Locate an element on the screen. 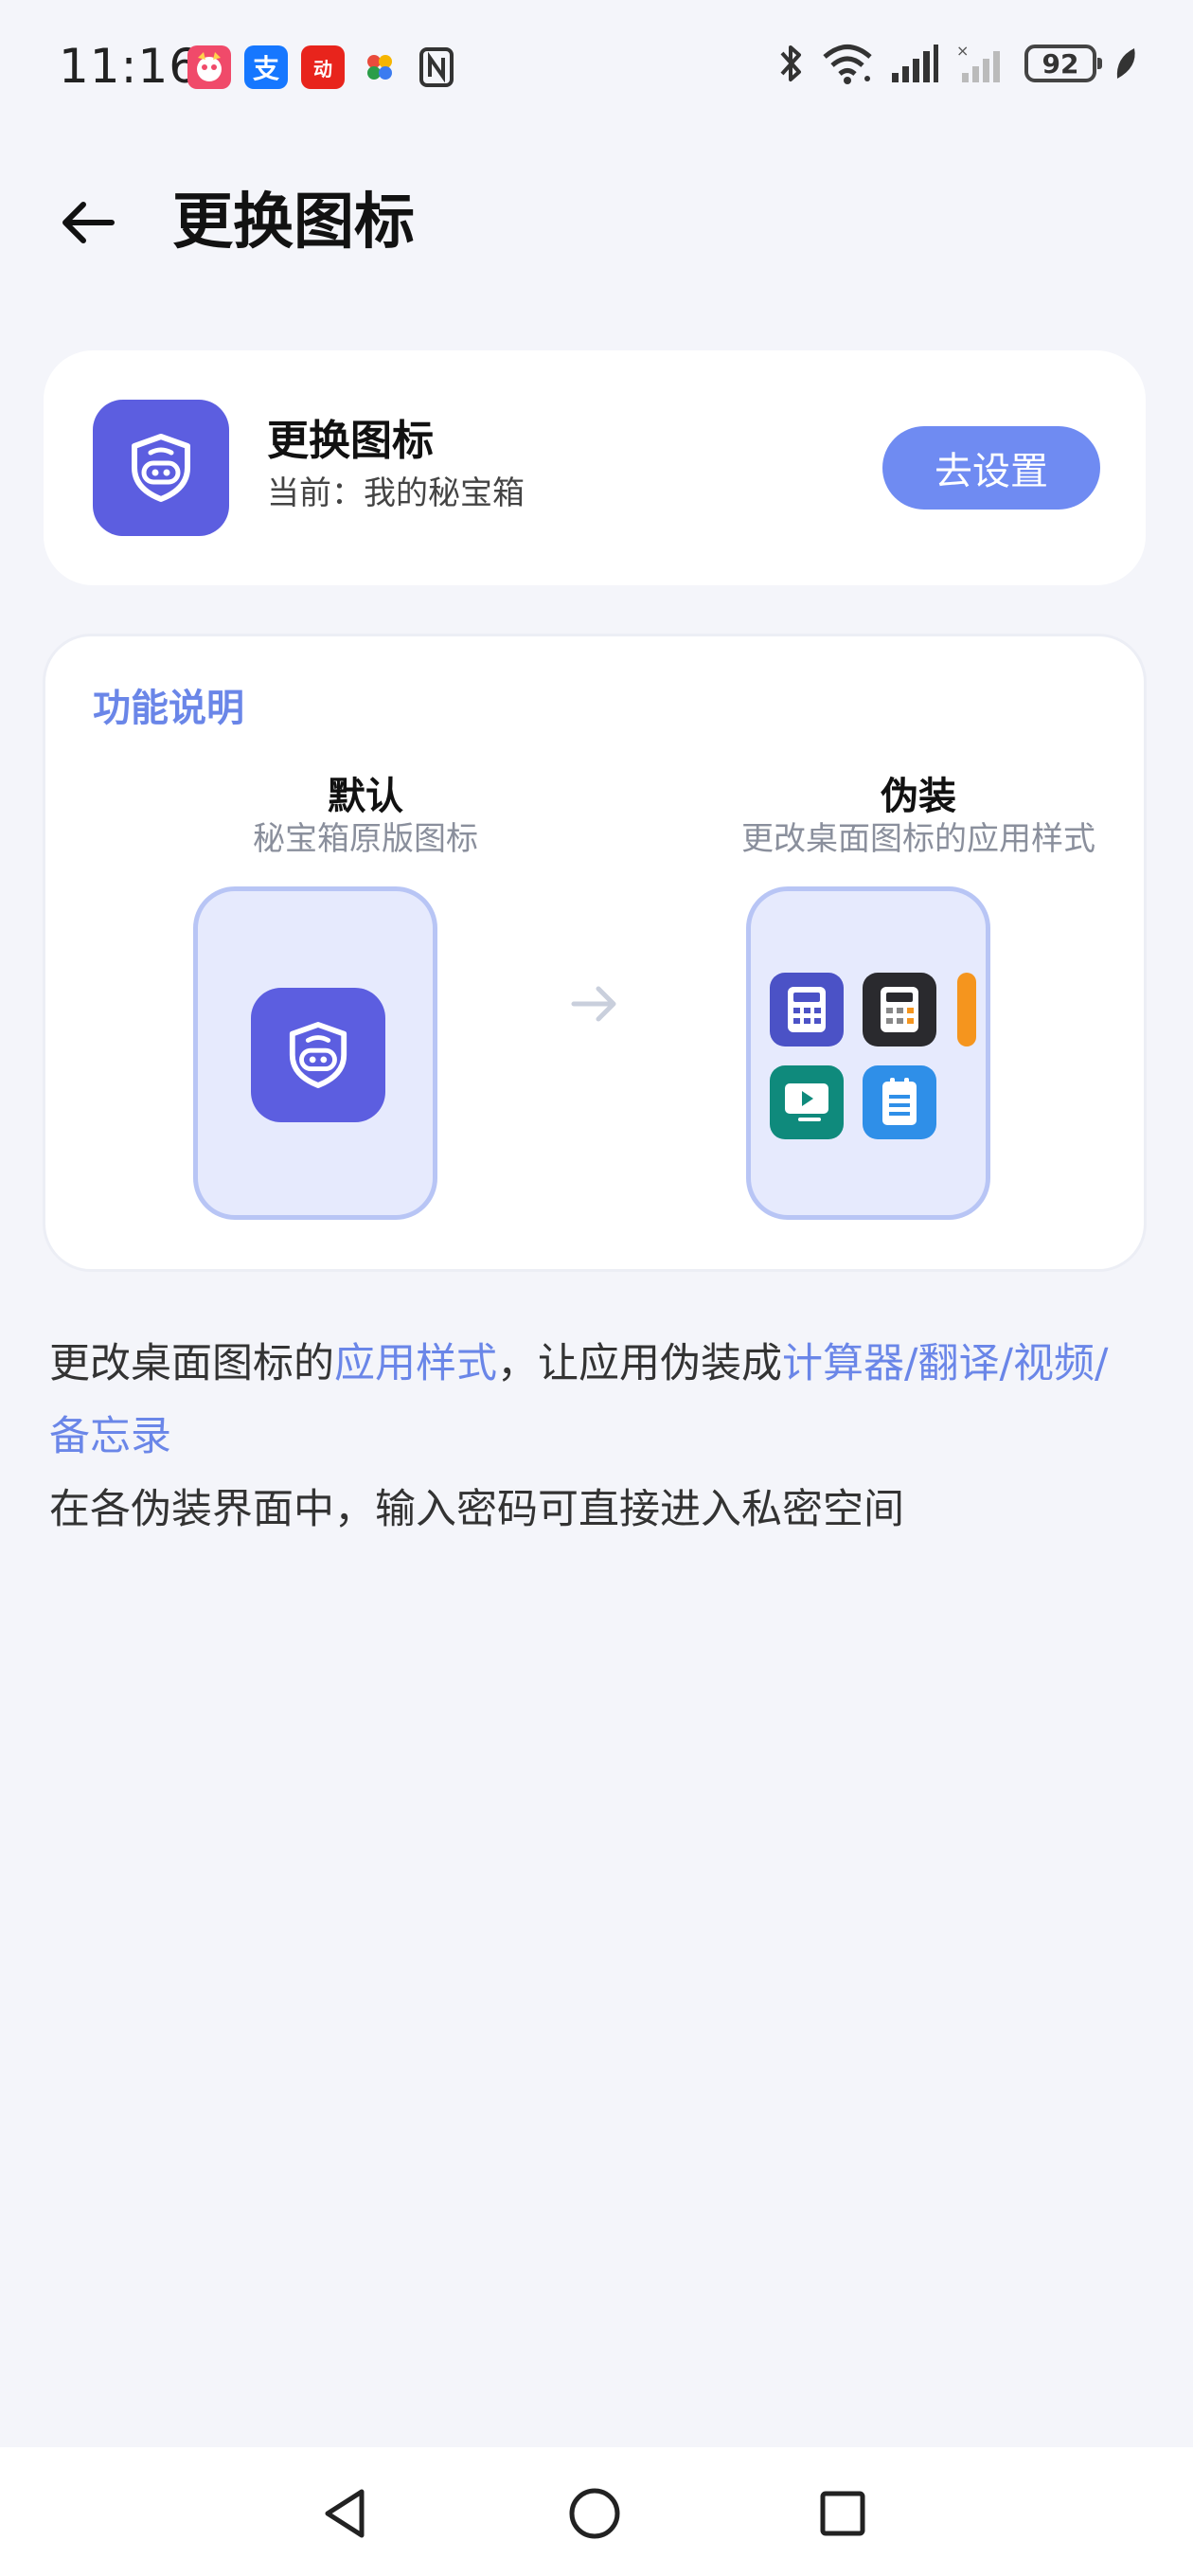 The image size is (1193, 2576). desc-plain-2: ，让应用伪装成 is located at coordinates (639, 1363).